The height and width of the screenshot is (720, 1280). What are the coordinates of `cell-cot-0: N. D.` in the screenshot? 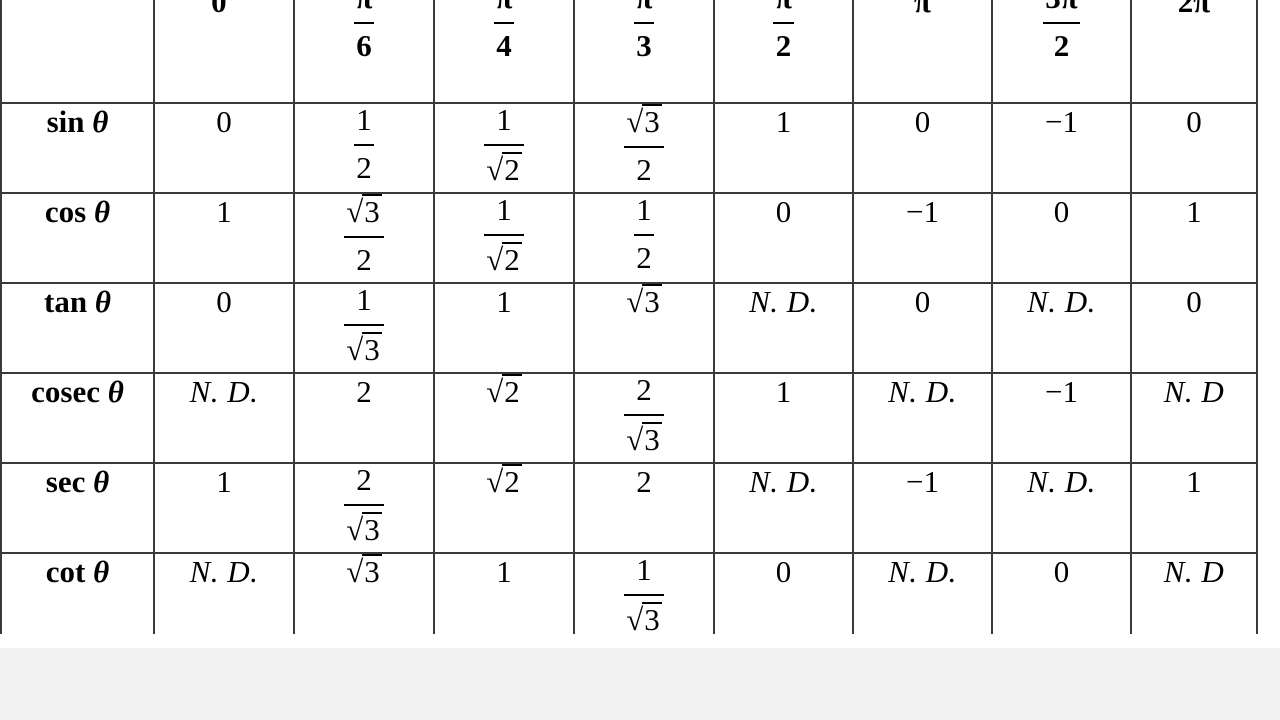 It's located at (224, 593).